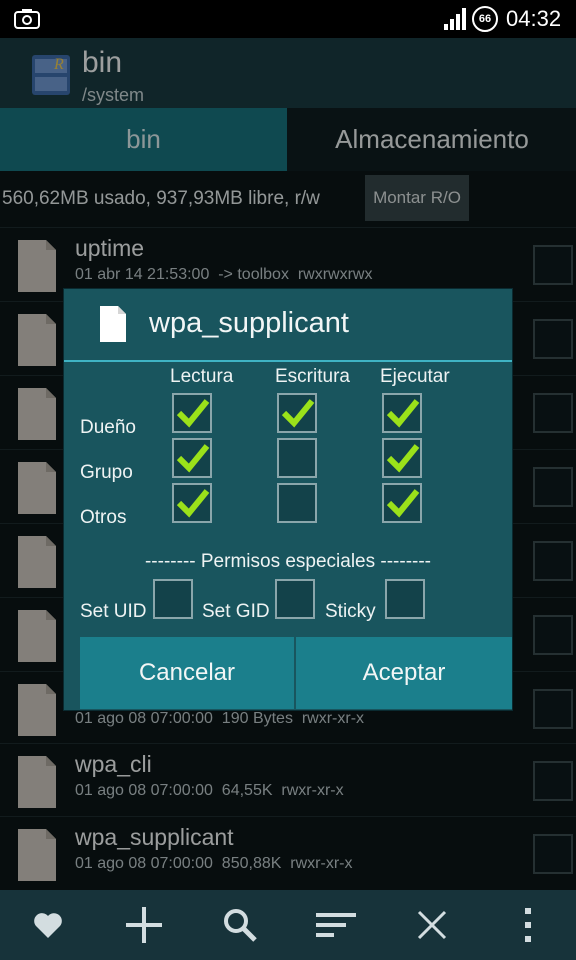 The height and width of the screenshot is (960, 576). Describe the element at coordinates (108, 427) in the screenshot. I see `row-label-owner: Dueño` at that location.